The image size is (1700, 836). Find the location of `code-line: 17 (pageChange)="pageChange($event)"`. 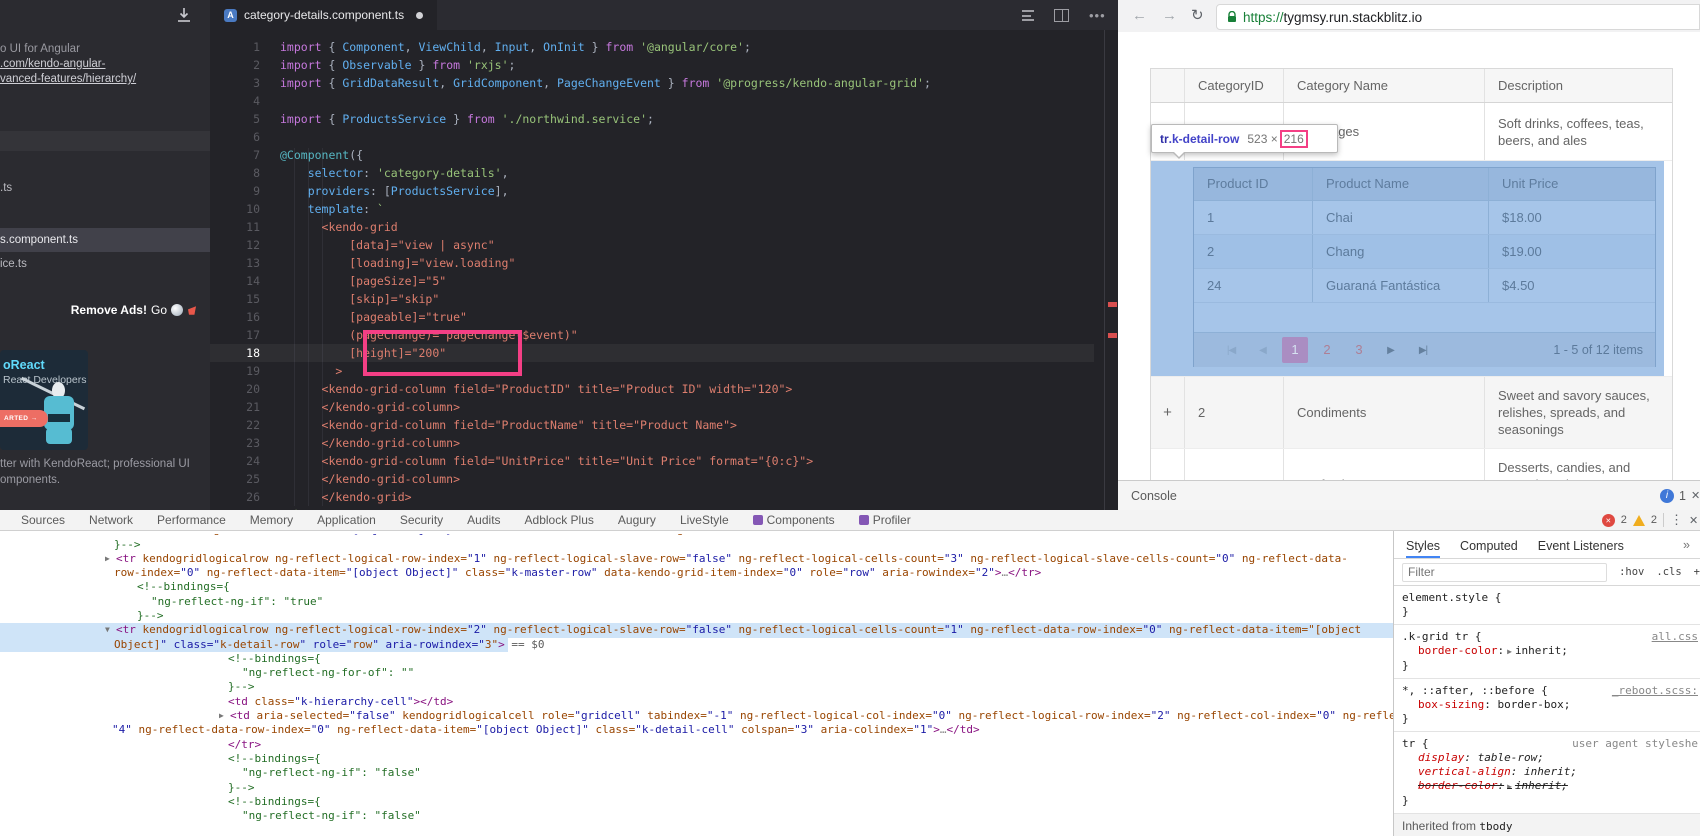

code-line: 17 (pageChange)="pageChange($event)" is located at coordinates (652, 335).